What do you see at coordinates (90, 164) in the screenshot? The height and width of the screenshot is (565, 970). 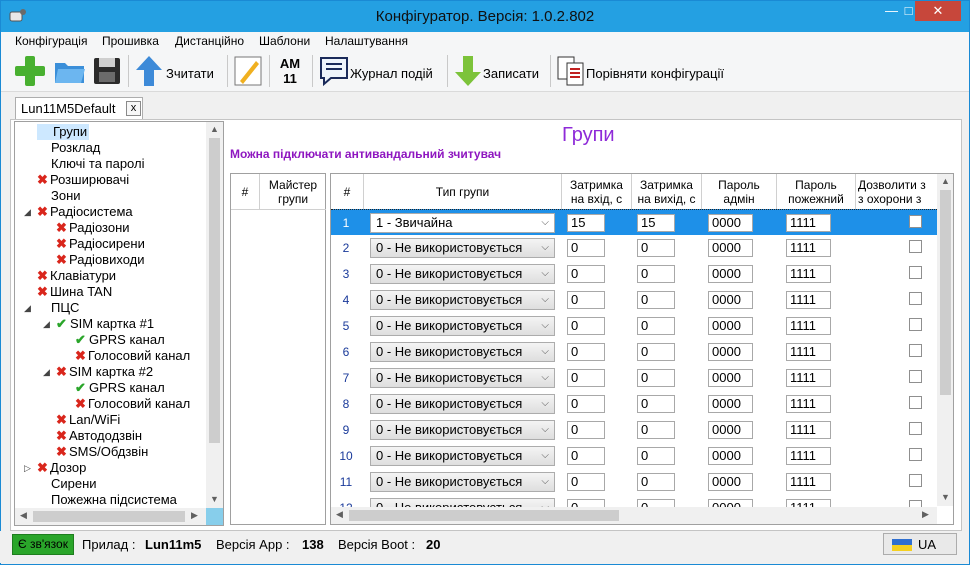 I see `tree-item: Ключі та паролі` at bounding box center [90, 164].